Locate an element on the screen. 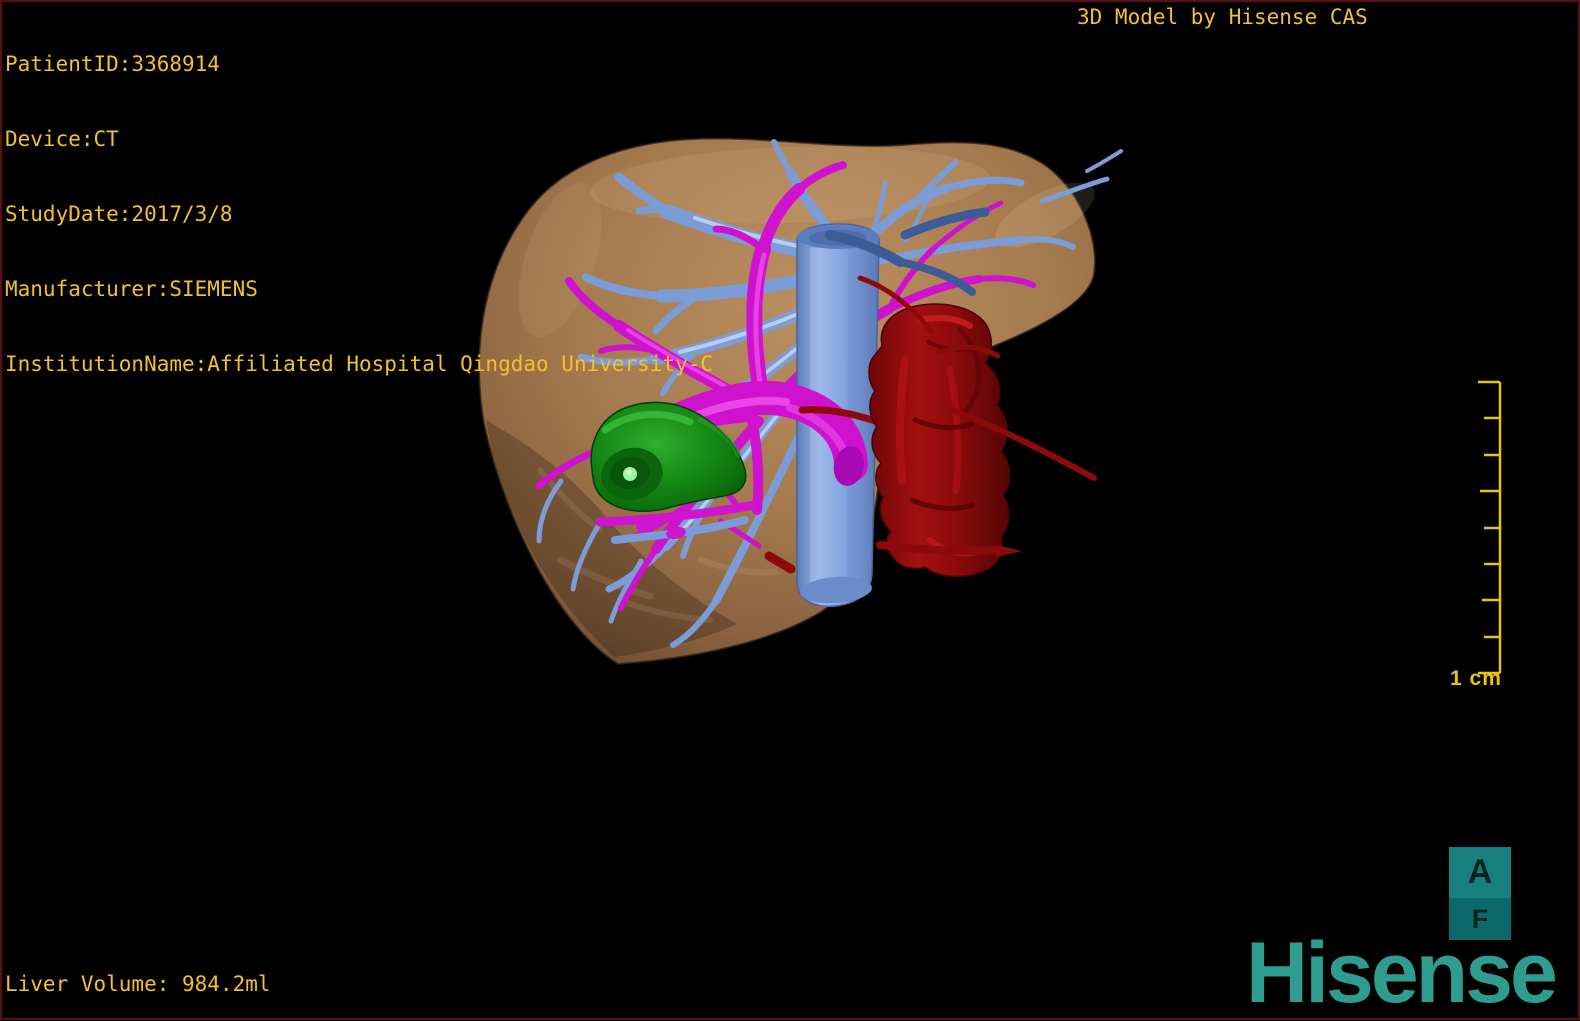 The width and height of the screenshot is (1580, 1021). scale-bar is located at coordinates (1490, 527).